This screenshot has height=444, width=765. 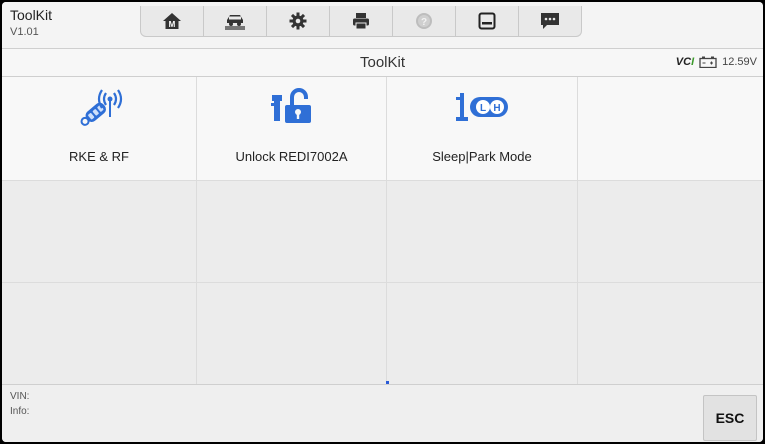 I want to click on app-title: ToolKit, so click(x=31, y=15).